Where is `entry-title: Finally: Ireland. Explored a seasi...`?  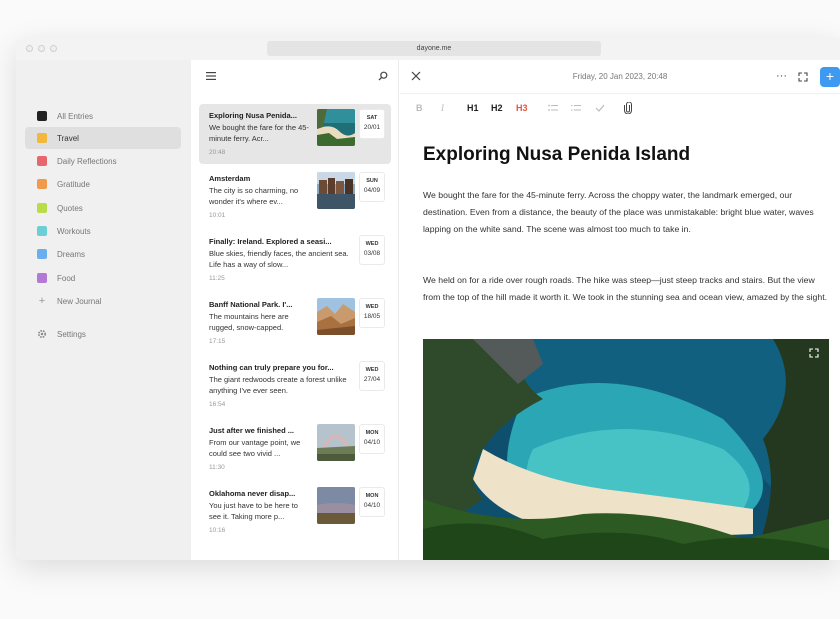
entry-title: Finally: Ireland. Explored a seasi... is located at coordinates (270, 241).